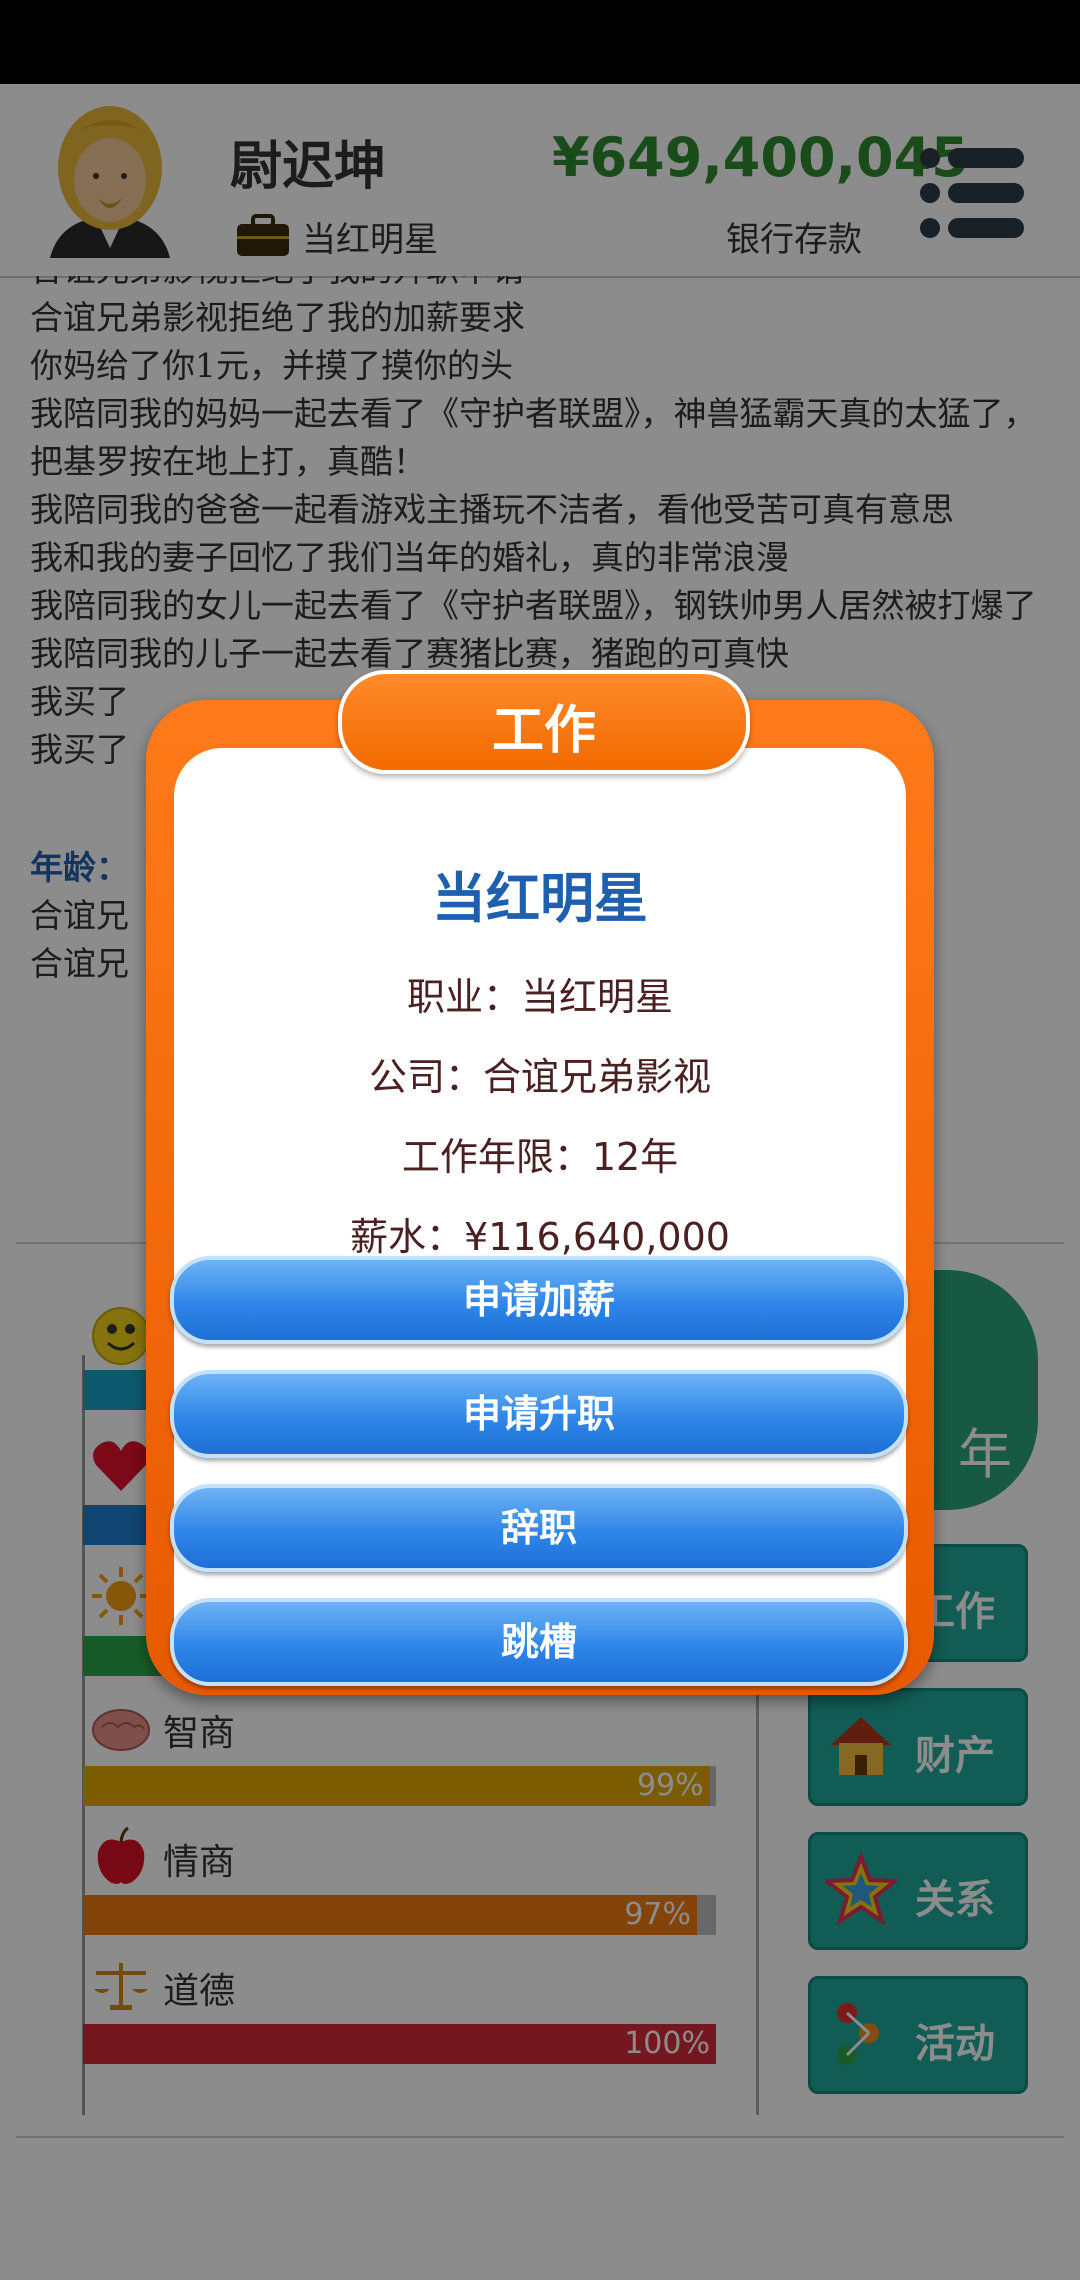 This screenshot has height=2280, width=1080. What do you see at coordinates (540, 42) in the screenshot?
I see `status-bar` at bounding box center [540, 42].